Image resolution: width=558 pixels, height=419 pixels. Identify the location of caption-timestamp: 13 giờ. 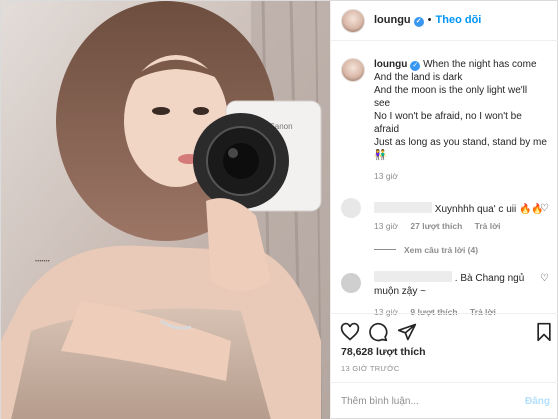
(386, 176).